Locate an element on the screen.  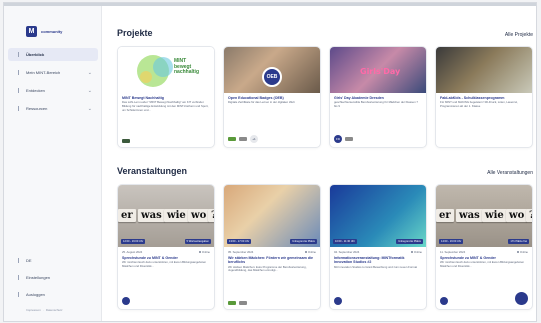
event-meta: 25. August 2024 Online is located at coordinates (166, 252).